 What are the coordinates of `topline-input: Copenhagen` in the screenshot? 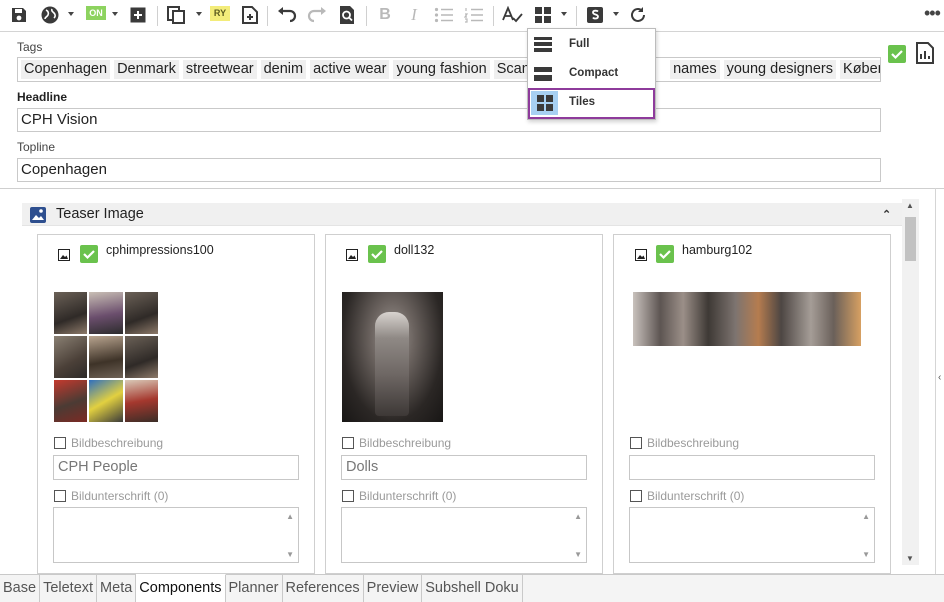 It's located at (449, 170).